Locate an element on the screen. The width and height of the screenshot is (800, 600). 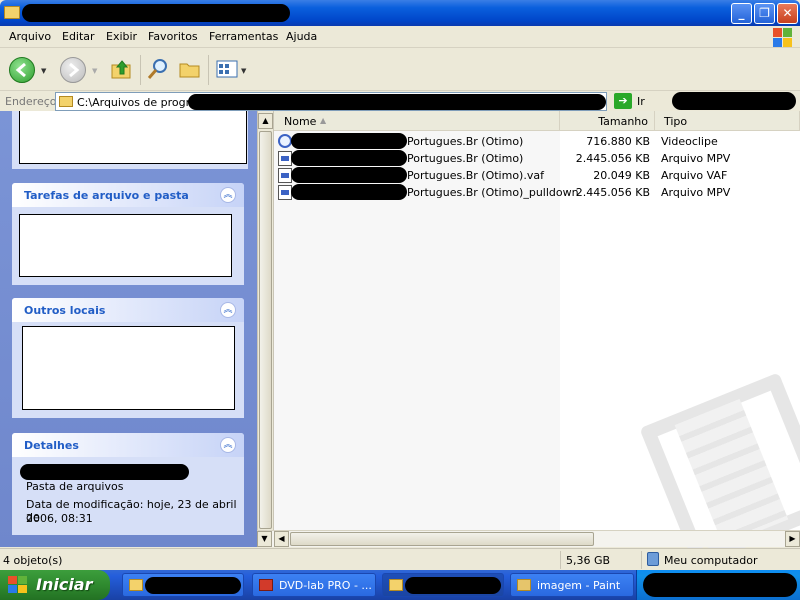
file-tasks-header: Tarefas de arquivo e pasta ︽ is located at coordinates (128, 195).